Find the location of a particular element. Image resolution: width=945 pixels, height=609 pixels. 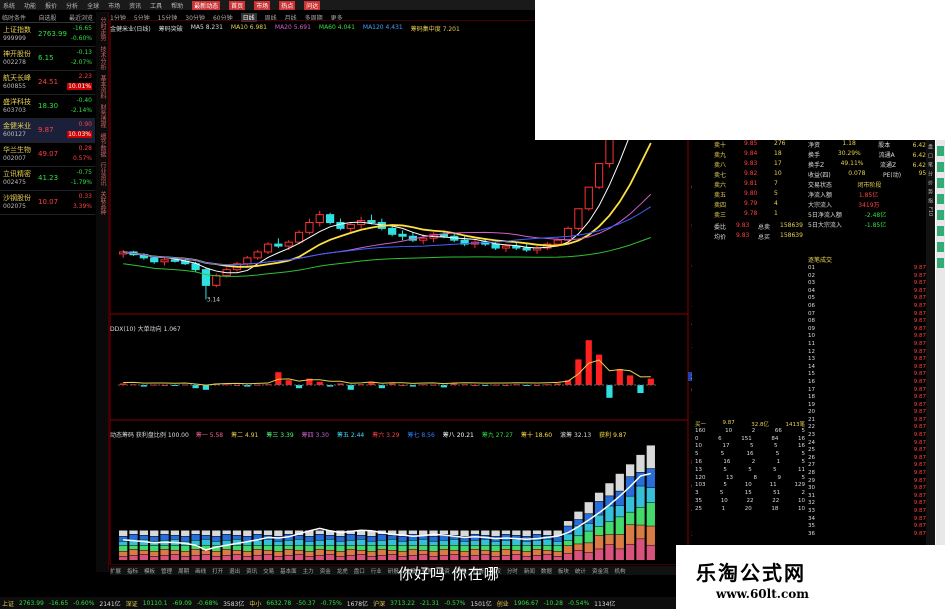

tab-temp-condition: 临时条件 is located at coordinates (14, 17).